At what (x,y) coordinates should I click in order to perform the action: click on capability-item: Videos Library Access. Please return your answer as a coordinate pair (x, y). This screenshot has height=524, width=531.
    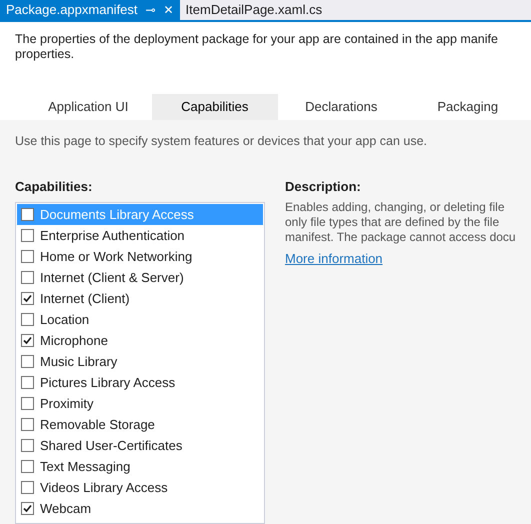
    Looking at the image, I should click on (140, 487).